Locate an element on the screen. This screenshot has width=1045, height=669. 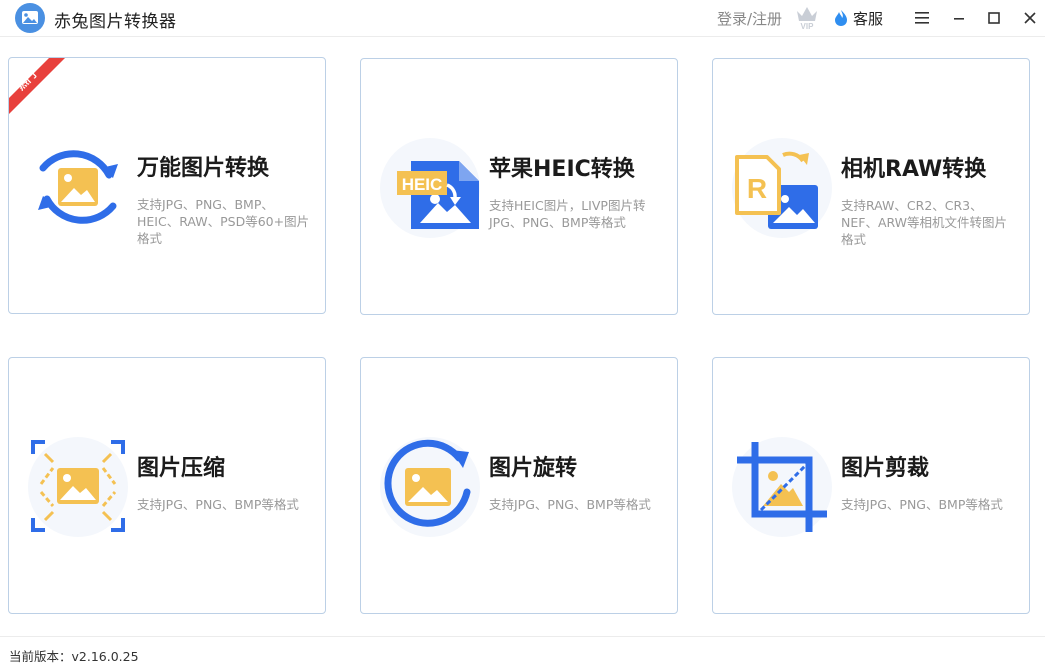
vip-label: VIP is located at coordinates (808, 26).